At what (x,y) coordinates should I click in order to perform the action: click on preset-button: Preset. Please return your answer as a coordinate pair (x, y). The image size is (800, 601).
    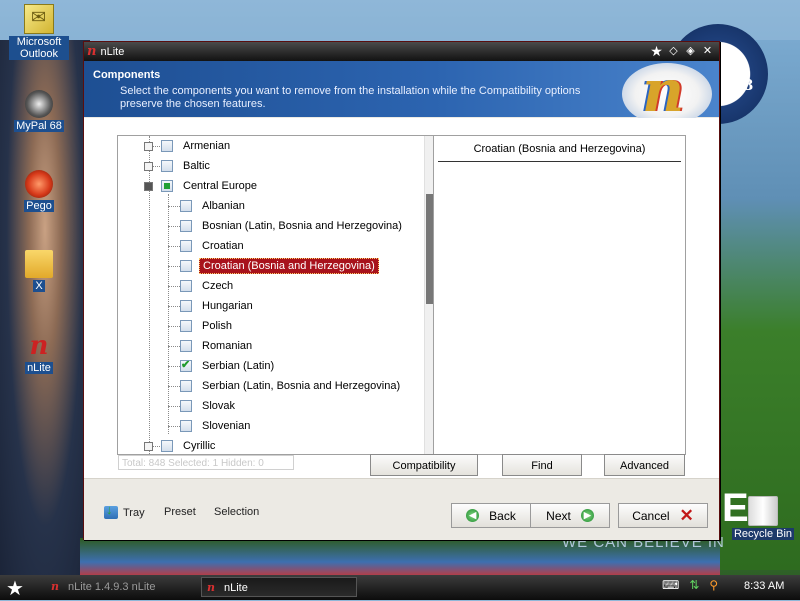
    Looking at the image, I should click on (180, 512).